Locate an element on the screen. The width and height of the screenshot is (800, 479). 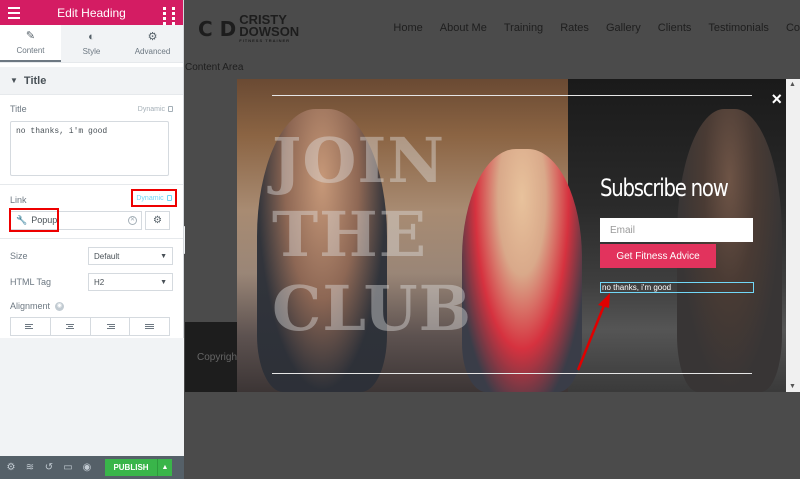
link-input: 🔧 Popup ✕ is located at coordinates (75, 220).